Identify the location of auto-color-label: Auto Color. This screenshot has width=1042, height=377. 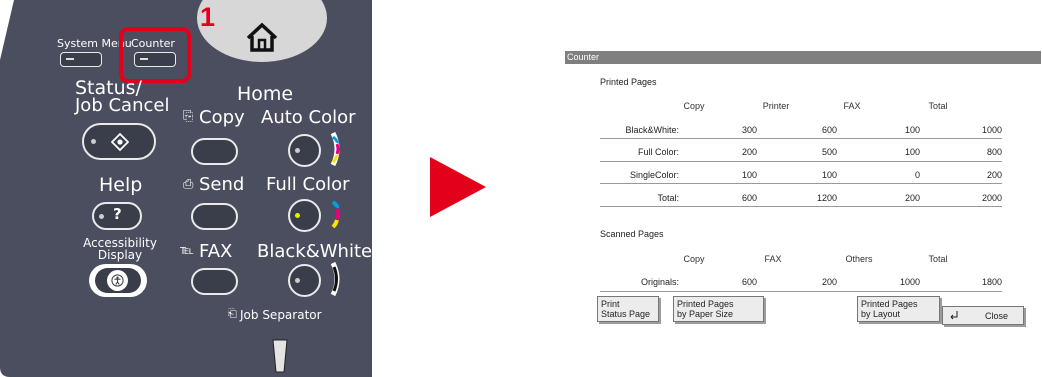
(308, 117).